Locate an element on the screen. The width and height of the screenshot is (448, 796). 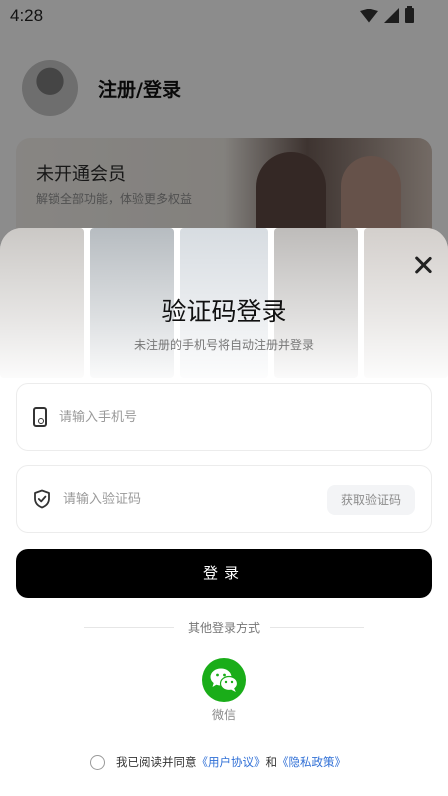
agreement-and: 和 is located at coordinates (271, 762).